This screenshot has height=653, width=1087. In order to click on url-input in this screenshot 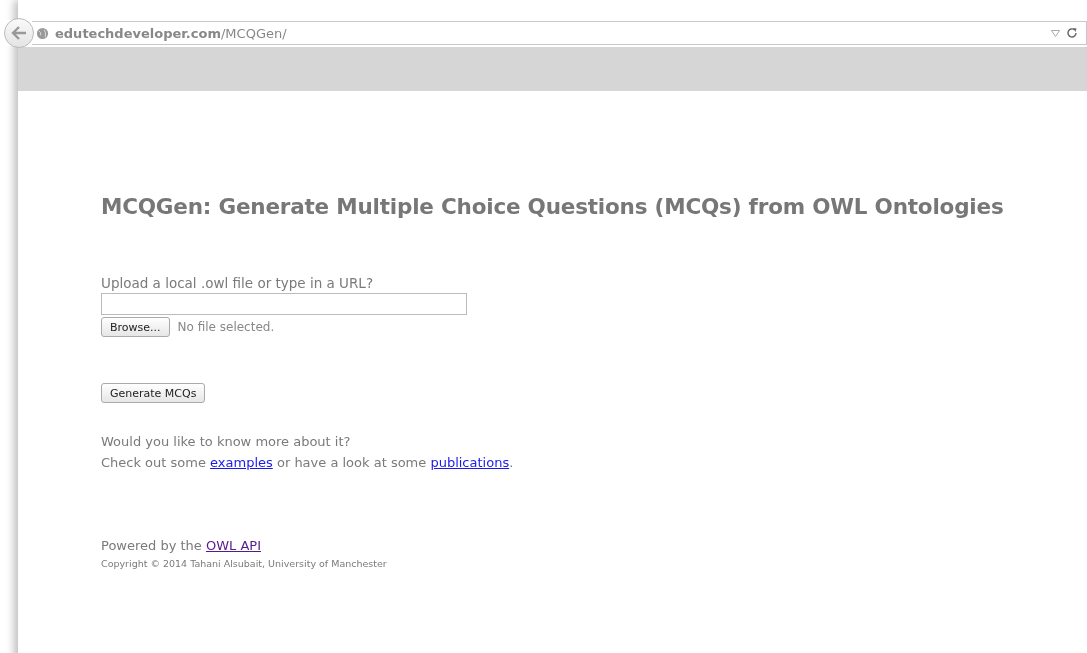, I will do `click(284, 304)`.